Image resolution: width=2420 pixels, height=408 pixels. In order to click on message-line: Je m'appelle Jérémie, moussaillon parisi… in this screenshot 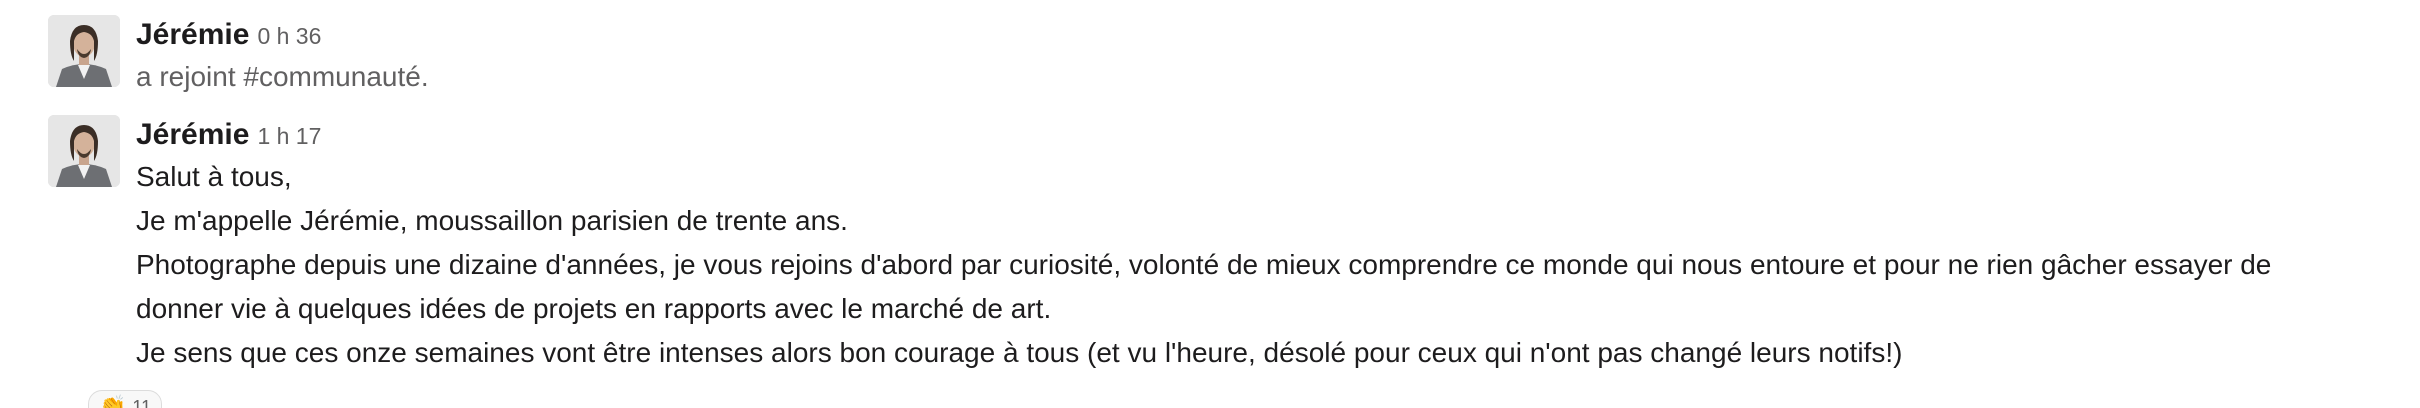, I will do `click(492, 220)`.